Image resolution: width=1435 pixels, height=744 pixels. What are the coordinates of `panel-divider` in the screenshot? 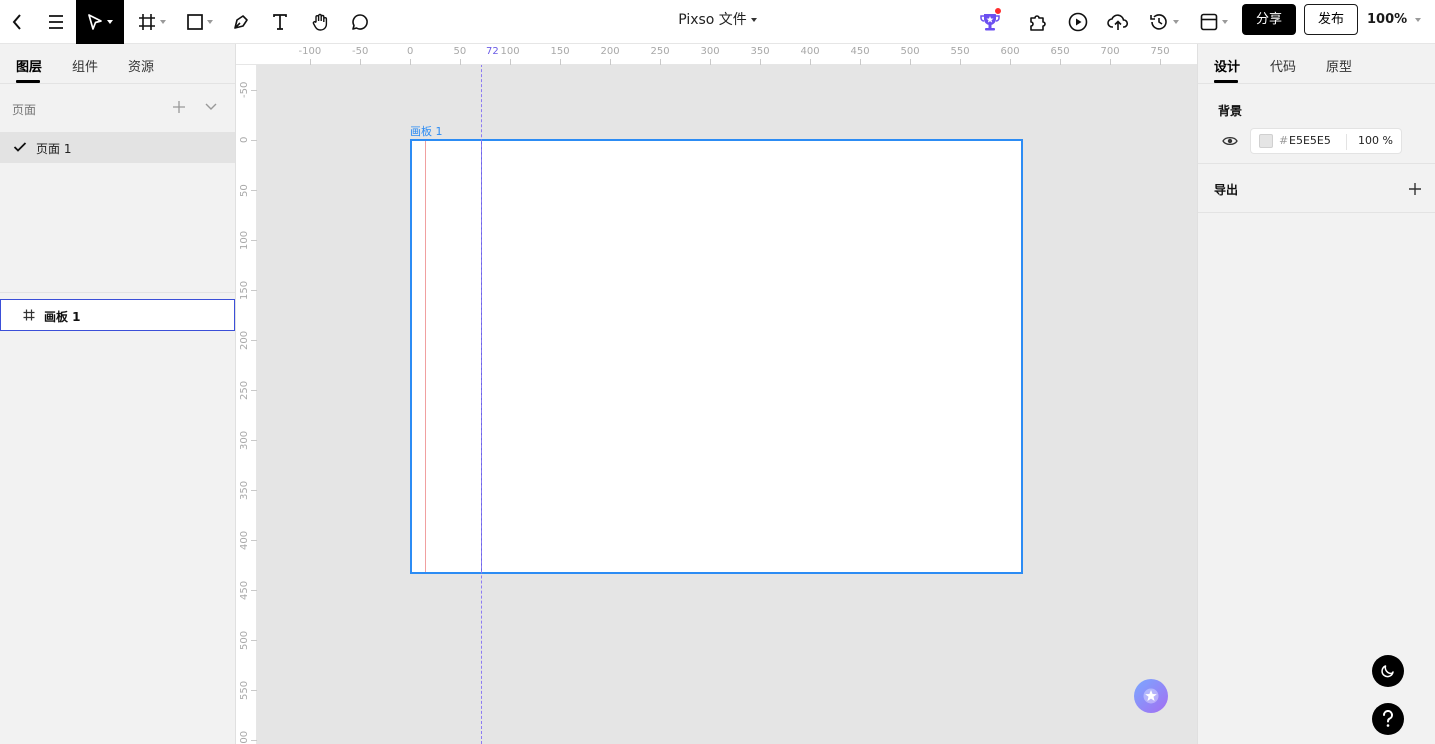 It's located at (117, 292).